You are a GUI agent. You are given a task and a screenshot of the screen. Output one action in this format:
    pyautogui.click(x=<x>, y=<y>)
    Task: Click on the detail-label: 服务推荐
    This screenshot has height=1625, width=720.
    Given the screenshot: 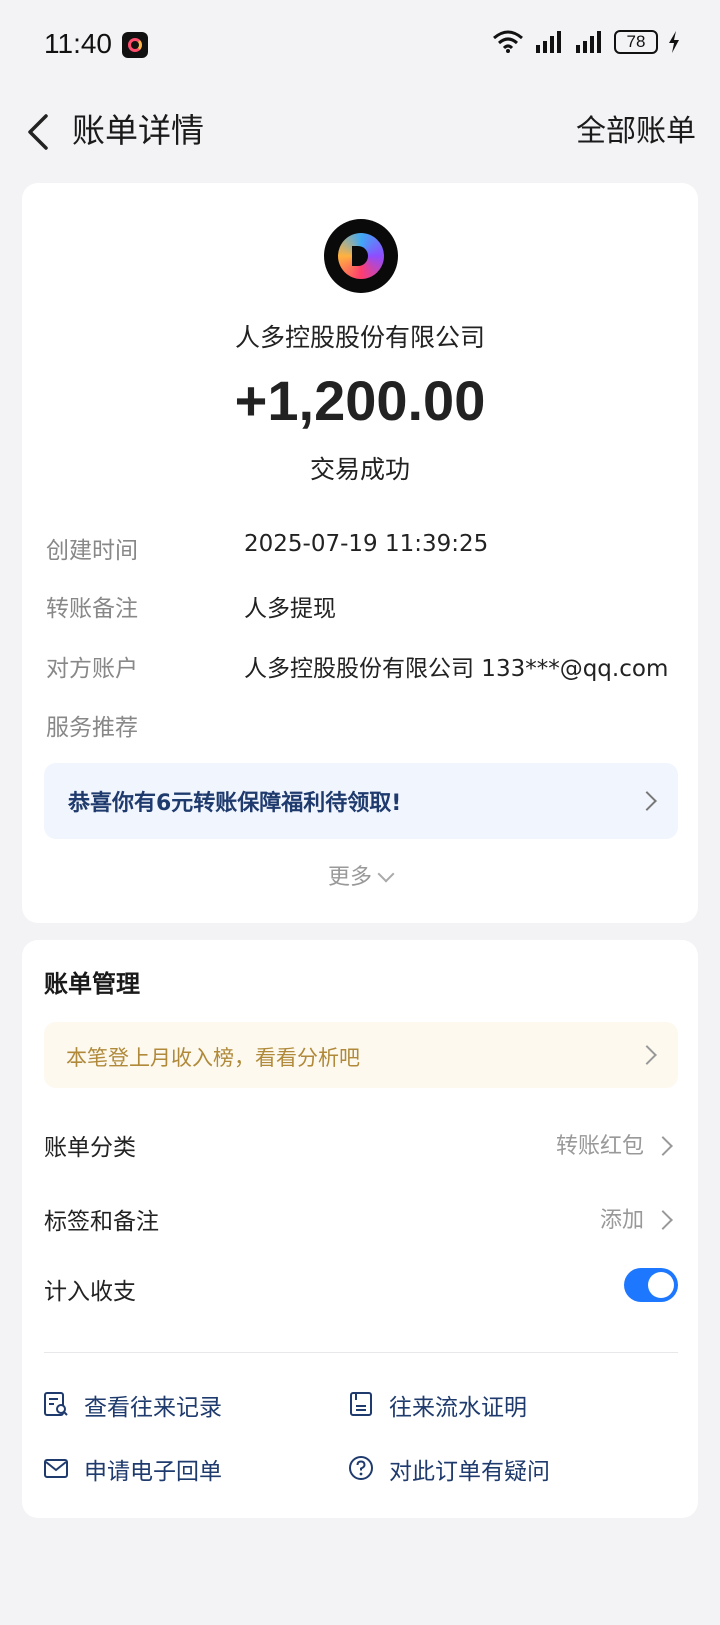 What is the action you would take?
    pyautogui.click(x=92, y=728)
    